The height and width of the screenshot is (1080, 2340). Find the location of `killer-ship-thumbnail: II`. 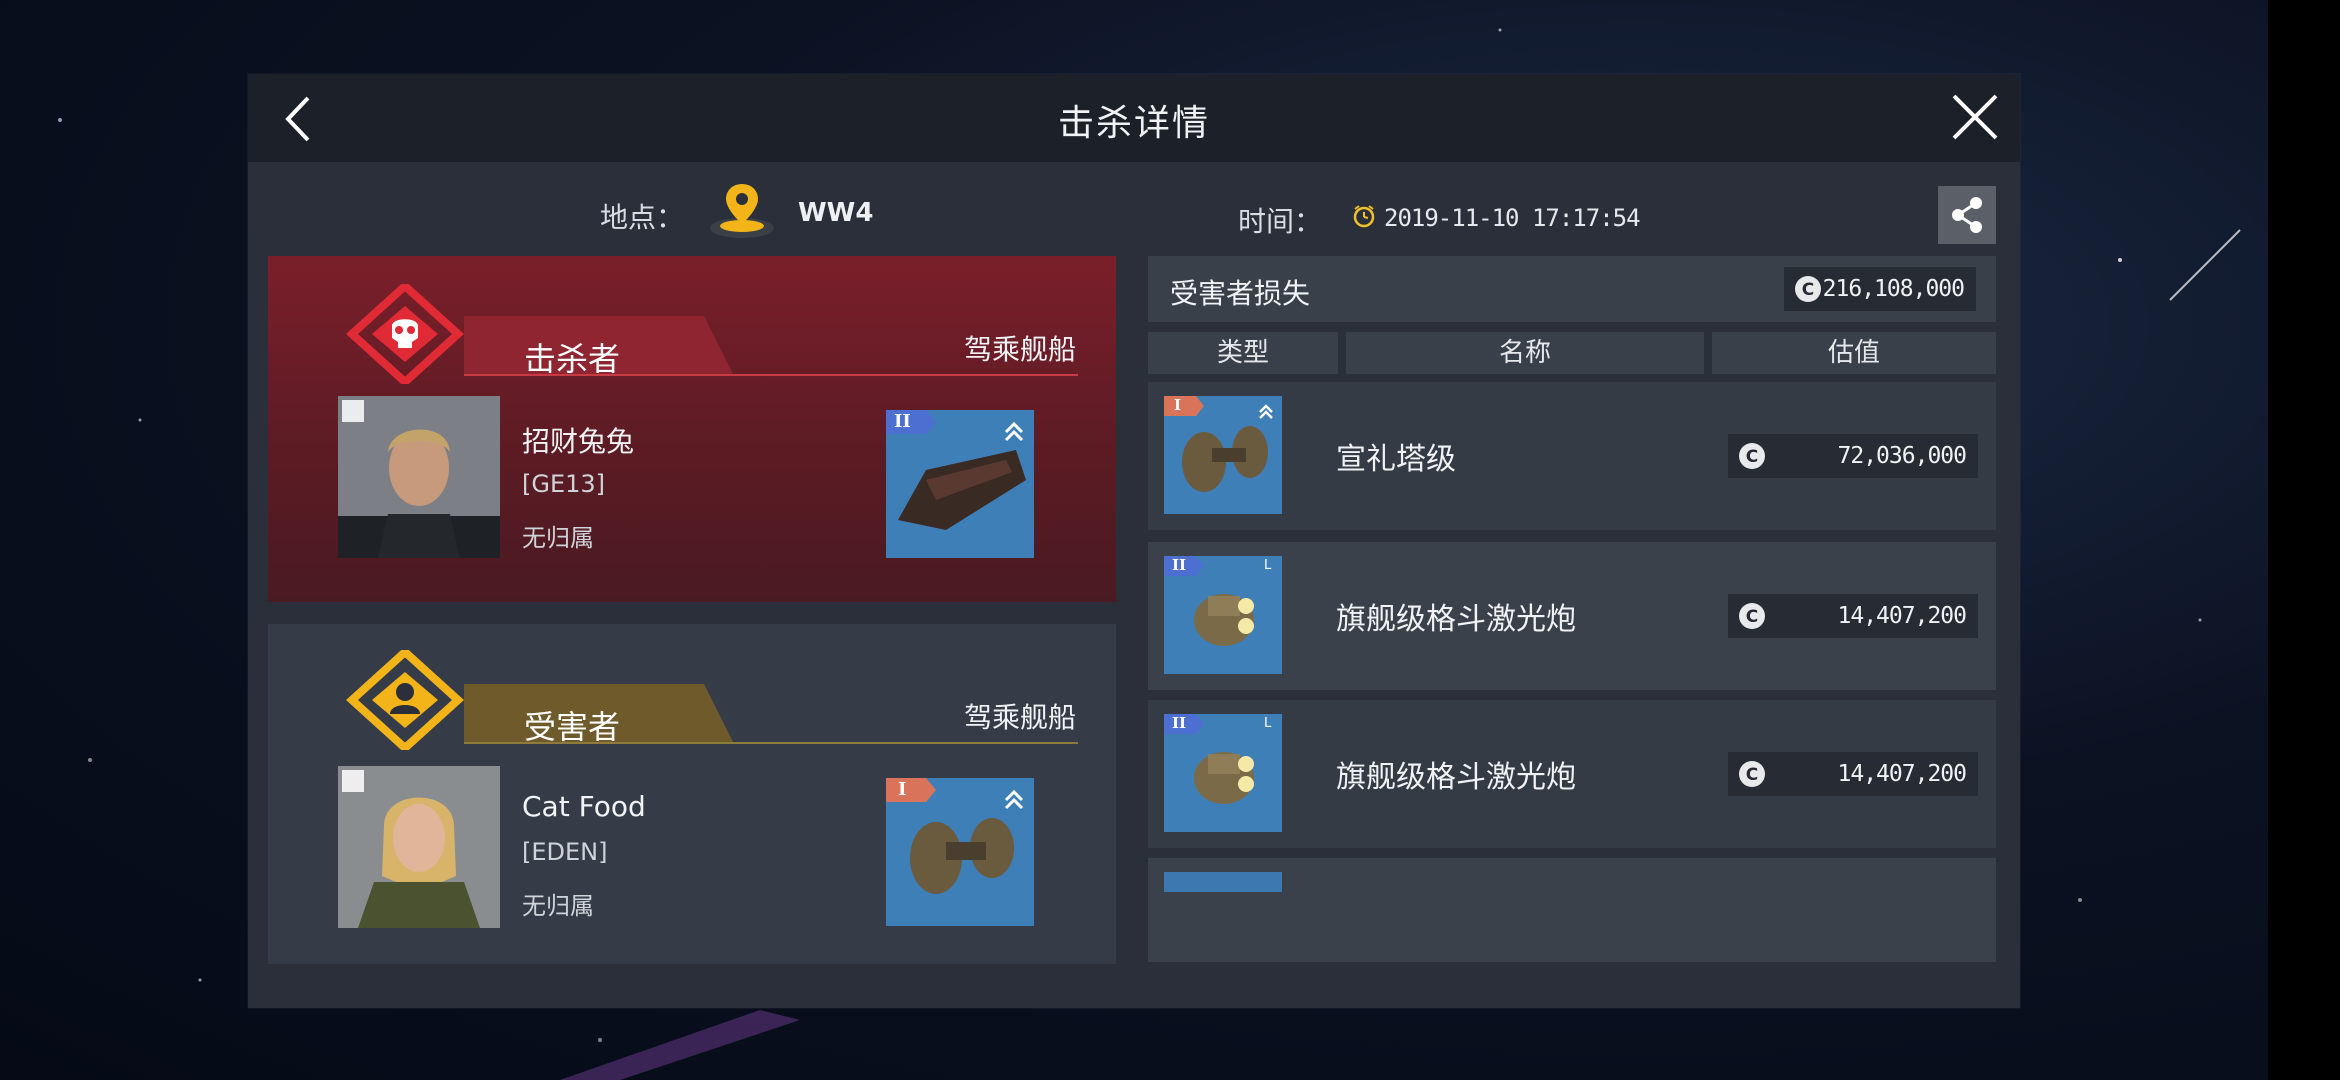

killer-ship-thumbnail: II is located at coordinates (960, 484).